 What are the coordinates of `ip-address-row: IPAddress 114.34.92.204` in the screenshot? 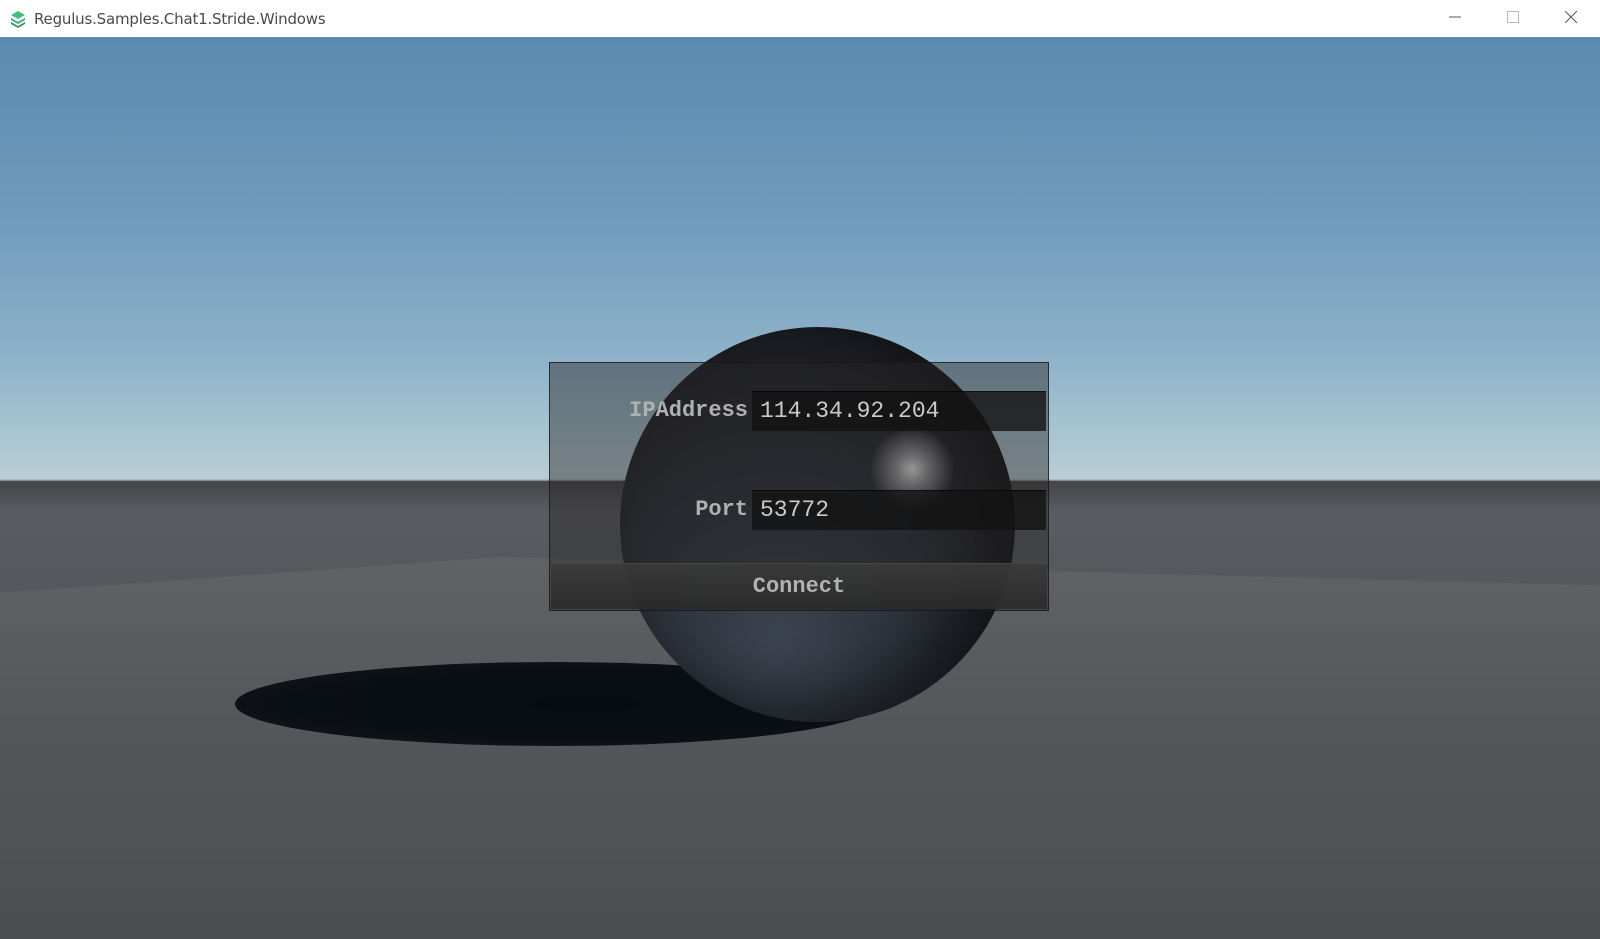 It's located at (799, 411).